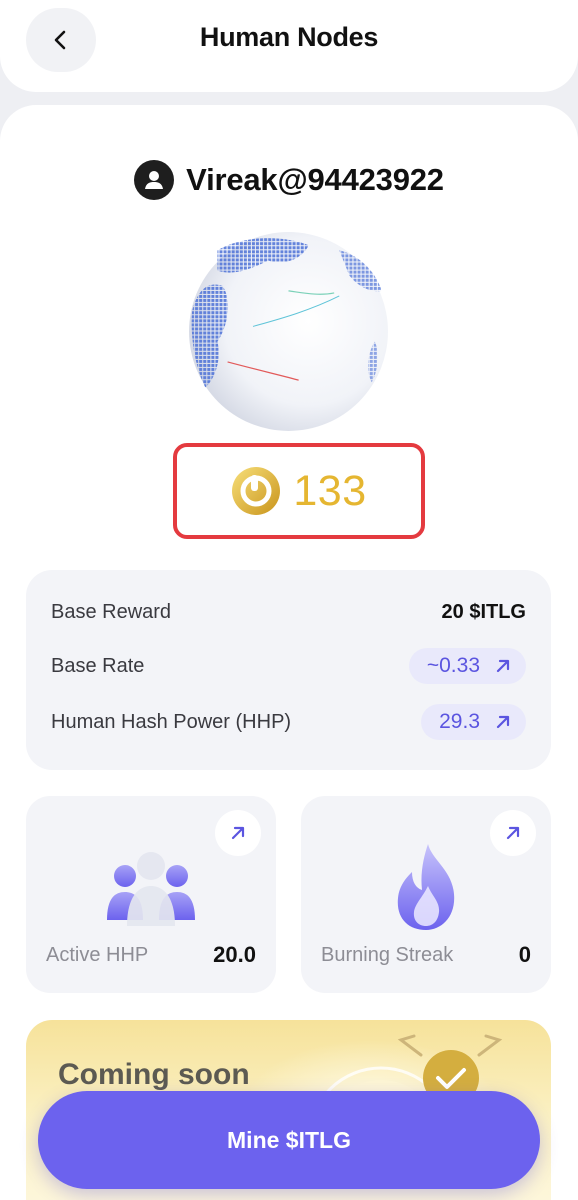 This screenshot has width=578, height=1200. Describe the element at coordinates (288, 331) in the screenshot. I see `globe-illustration` at that location.